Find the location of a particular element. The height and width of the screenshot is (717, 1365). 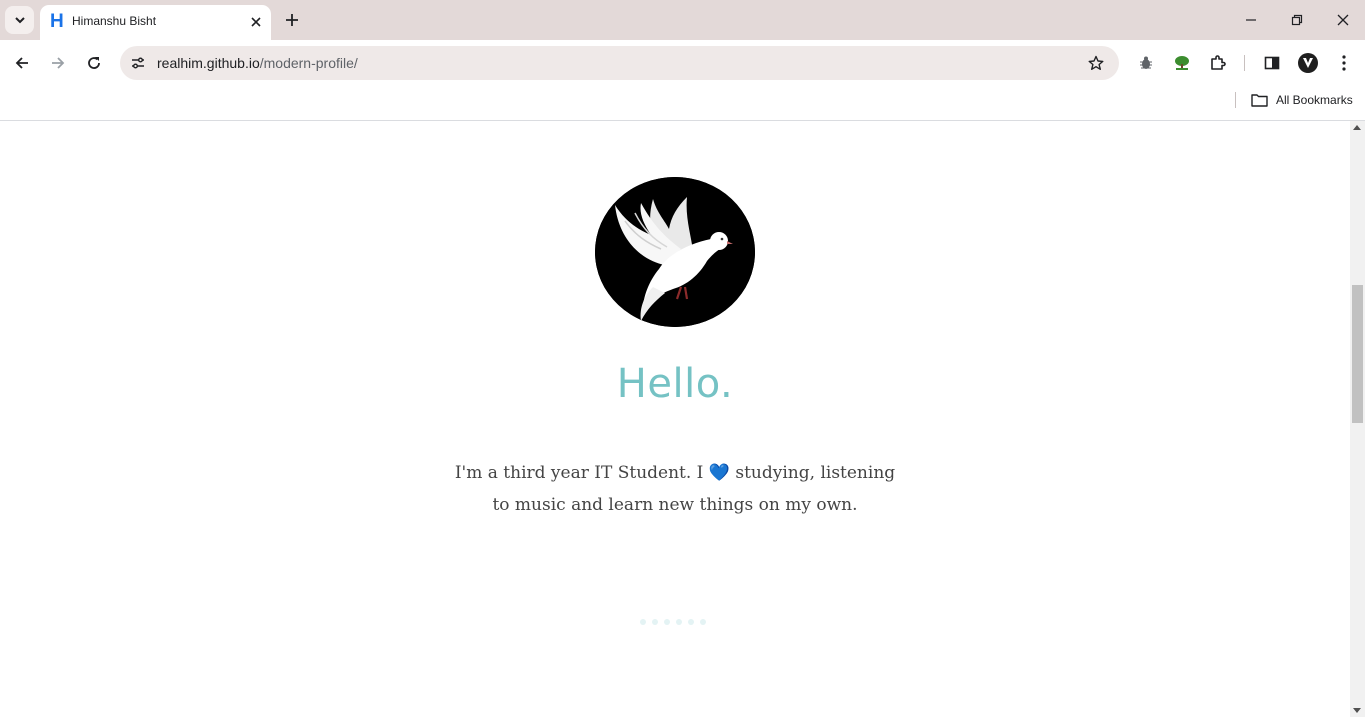

site-info-button is located at coordinates (138, 63).